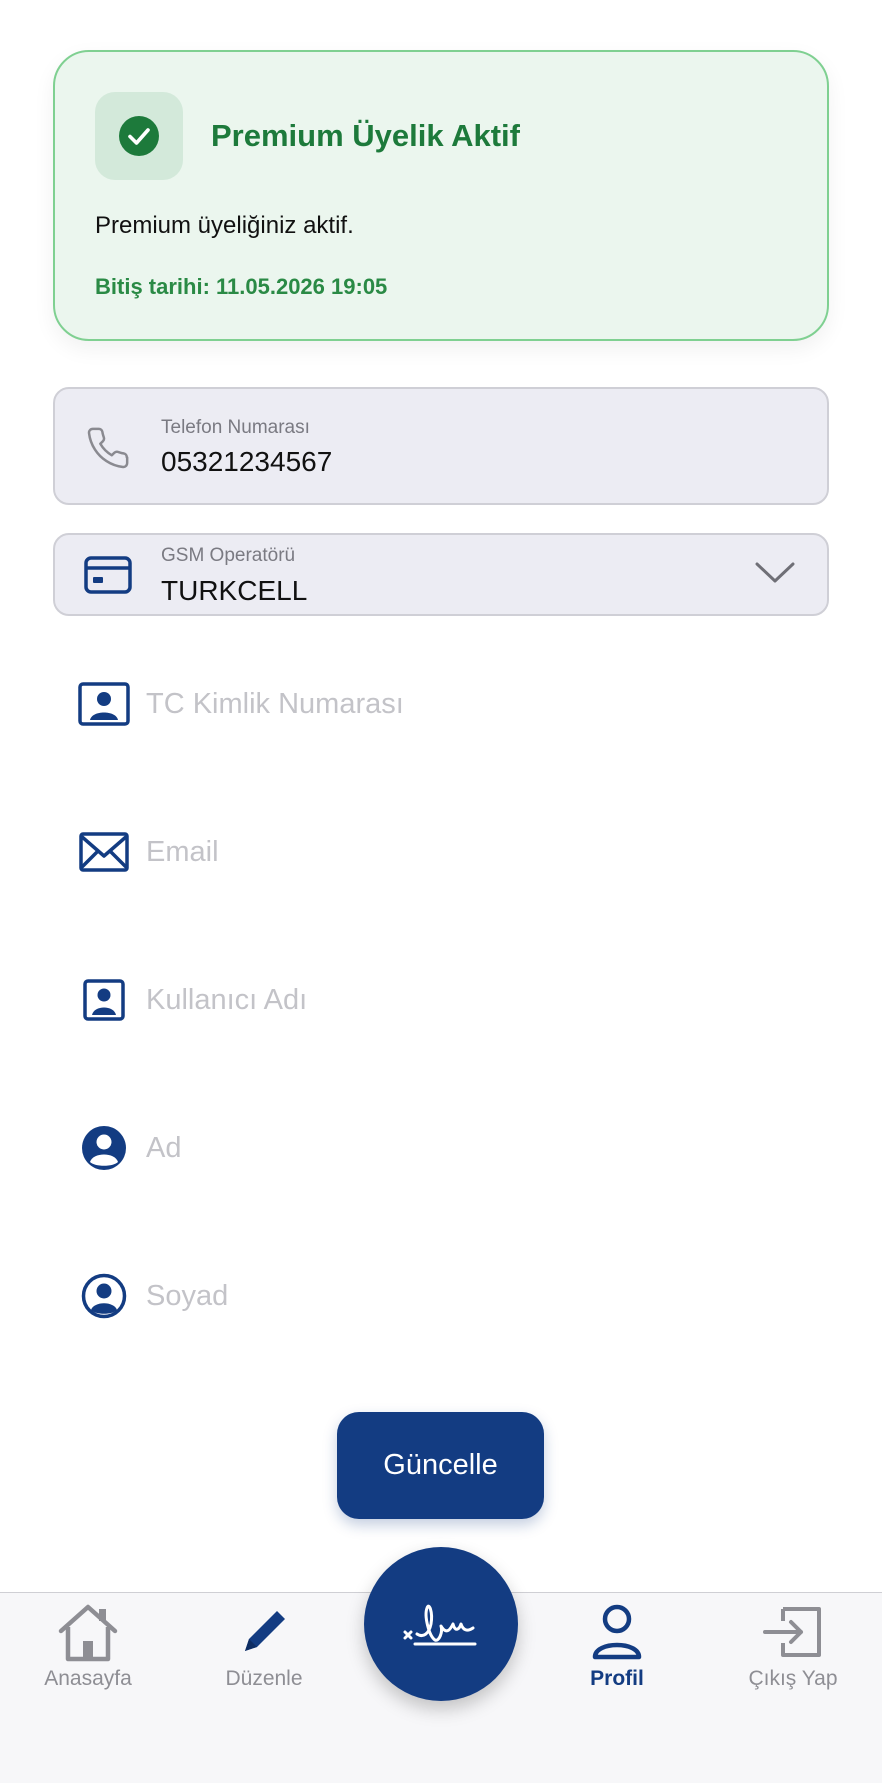 This screenshot has height=1783, width=882. I want to click on logout-icon, so click(792, 1632).